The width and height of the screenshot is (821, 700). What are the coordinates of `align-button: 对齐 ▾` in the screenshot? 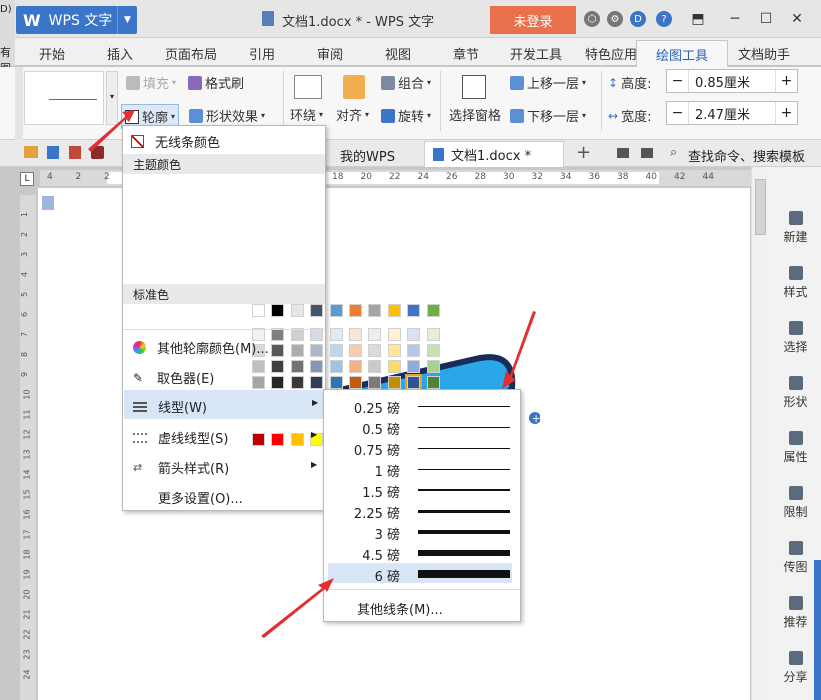 It's located at (352, 114).